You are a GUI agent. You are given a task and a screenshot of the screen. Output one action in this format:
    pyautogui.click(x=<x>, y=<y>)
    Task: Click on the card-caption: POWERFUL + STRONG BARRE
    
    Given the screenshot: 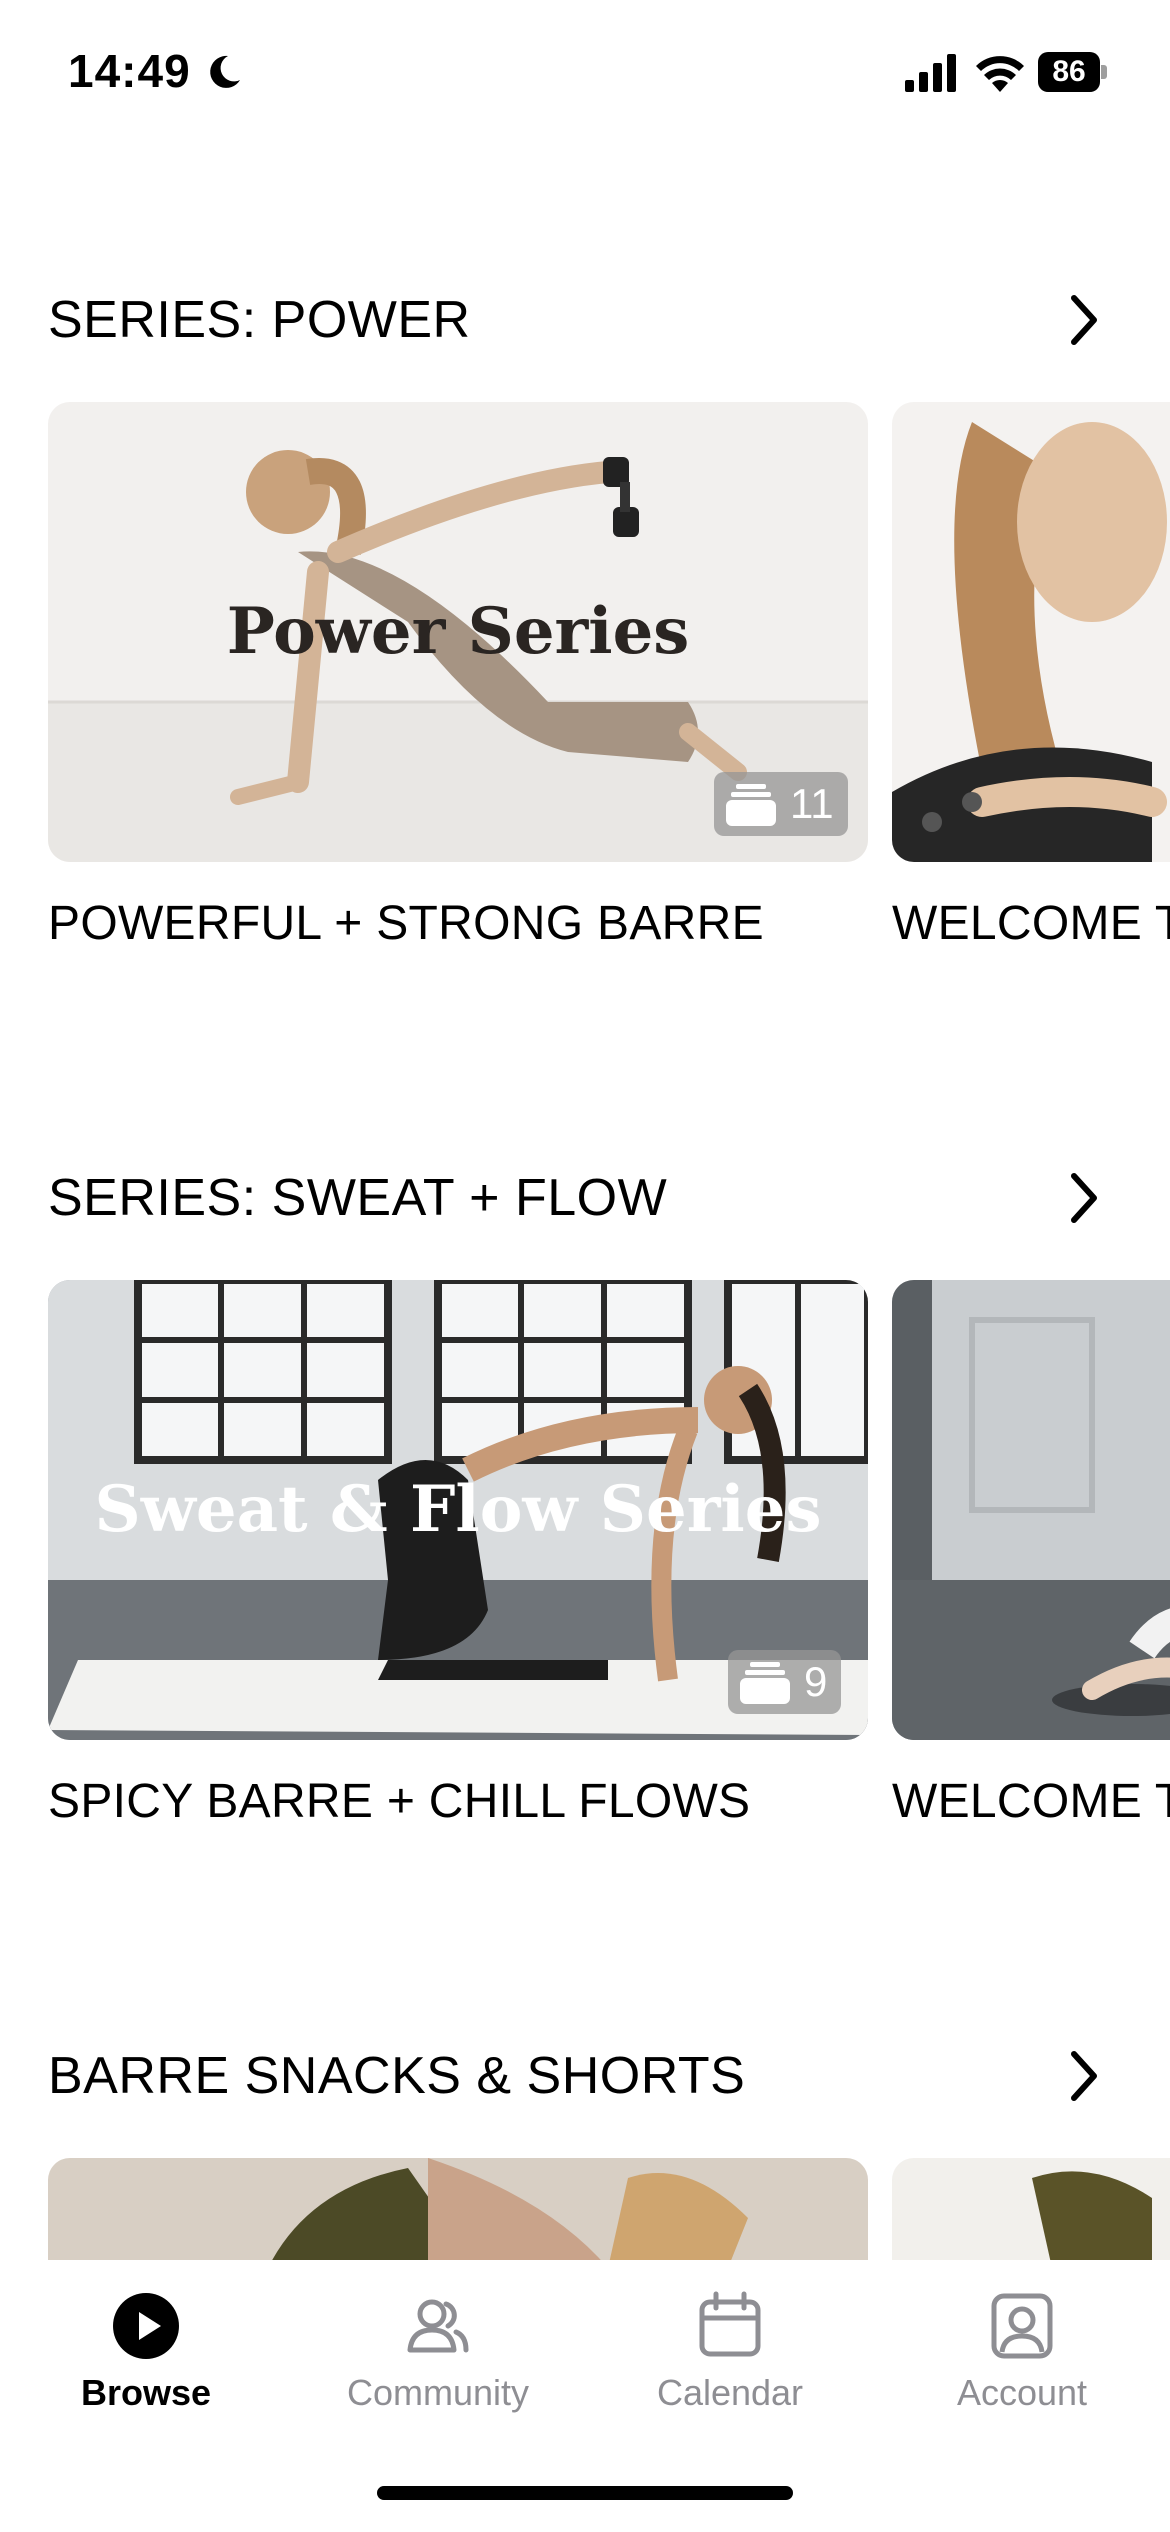 What is the action you would take?
    pyautogui.click(x=406, y=923)
    